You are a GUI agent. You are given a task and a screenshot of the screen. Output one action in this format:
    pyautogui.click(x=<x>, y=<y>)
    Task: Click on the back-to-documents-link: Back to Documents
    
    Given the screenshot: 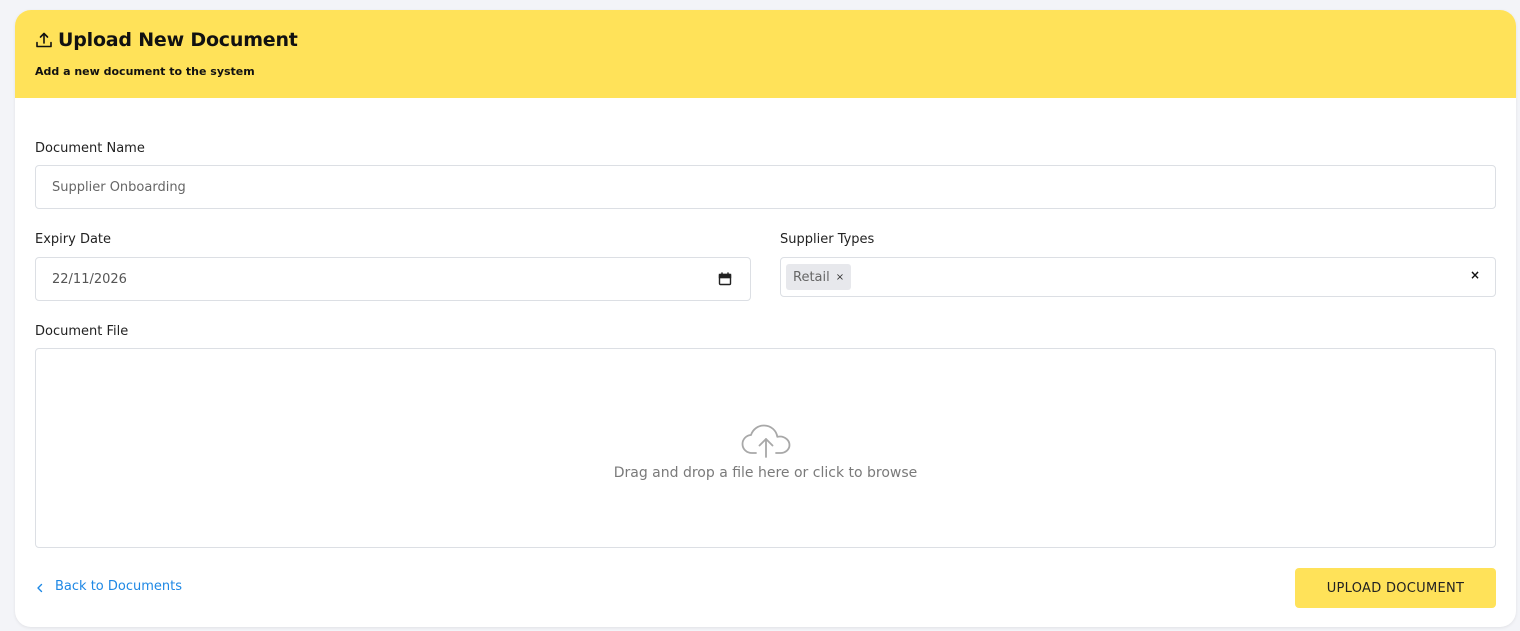 What is the action you would take?
    pyautogui.click(x=108, y=586)
    